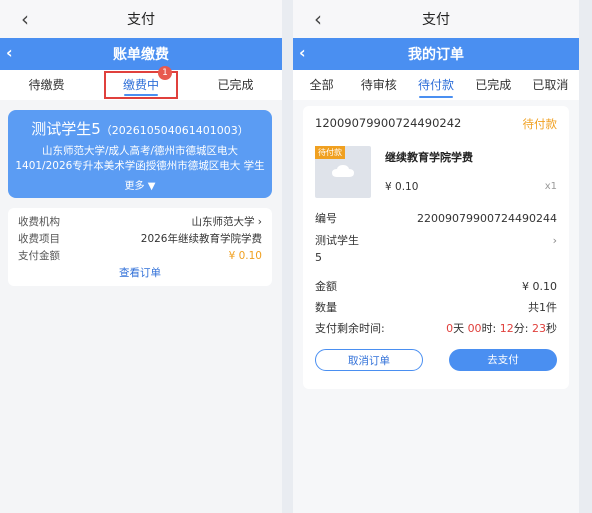 The image size is (592, 513). What do you see at coordinates (151, 186) in the screenshot?
I see `caret-down-icon: ▼` at bounding box center [151, 186].